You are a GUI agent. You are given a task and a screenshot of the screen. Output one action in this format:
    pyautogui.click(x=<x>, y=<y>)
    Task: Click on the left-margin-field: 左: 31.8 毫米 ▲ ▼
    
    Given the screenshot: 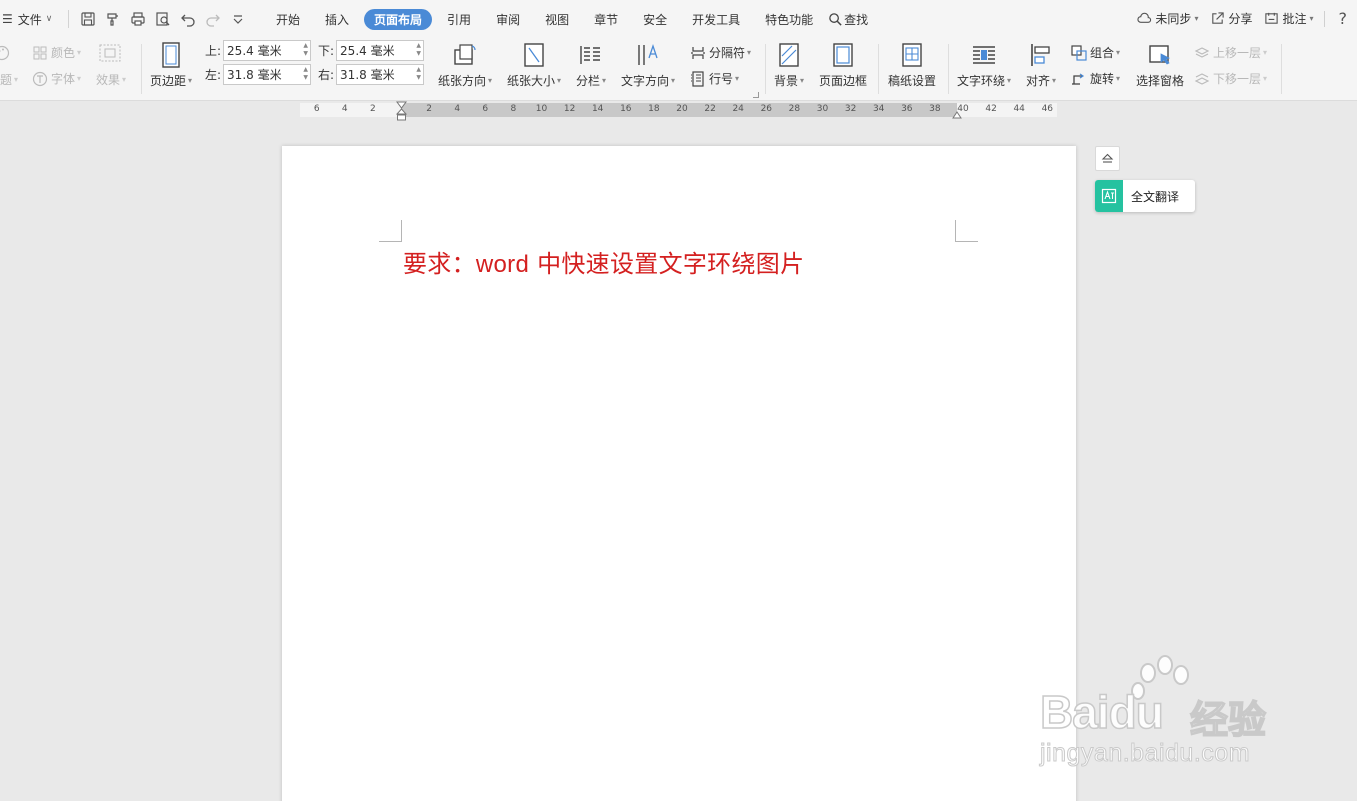 What is the action you would take?
    pyautogui.click(x=258, y=74)
    